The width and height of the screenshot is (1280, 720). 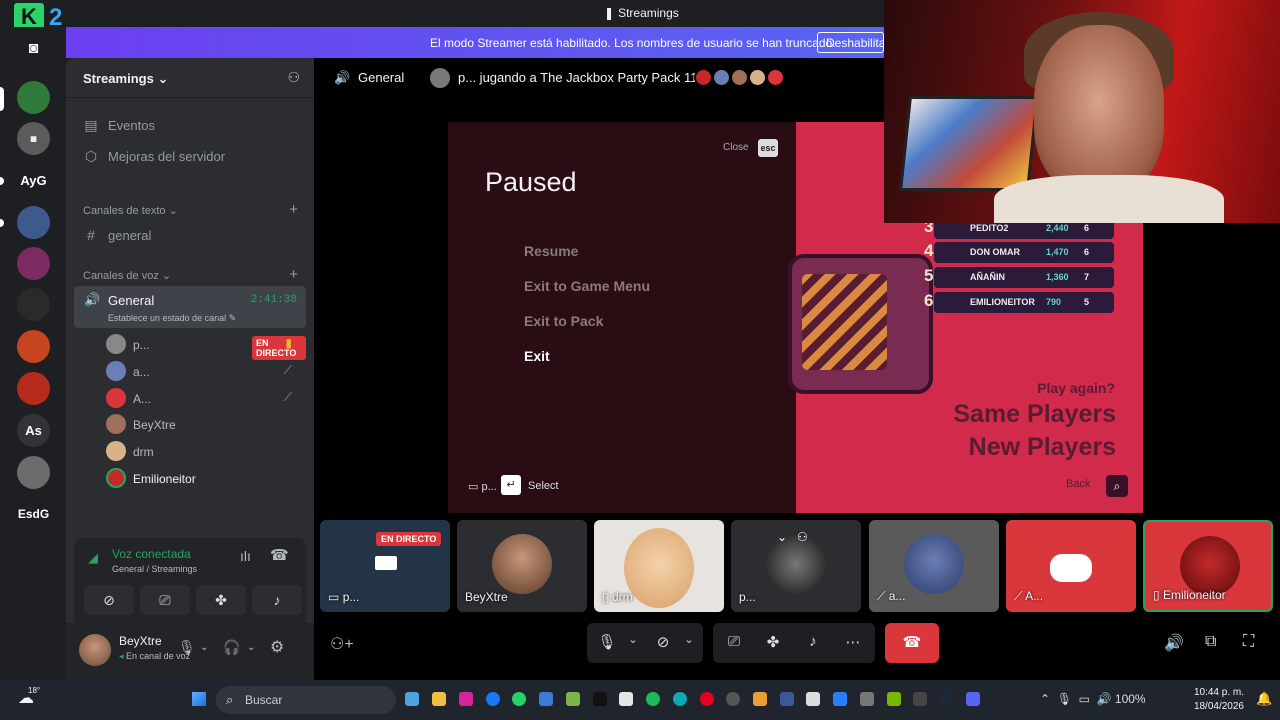 I want to click on same-players-option: Same Players, so click(x=1034, y=414).